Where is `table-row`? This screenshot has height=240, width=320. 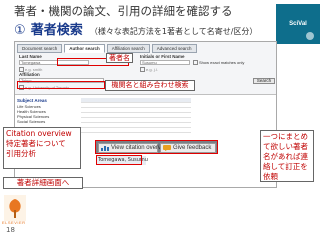
table-row is located at coordinates (136, 130).